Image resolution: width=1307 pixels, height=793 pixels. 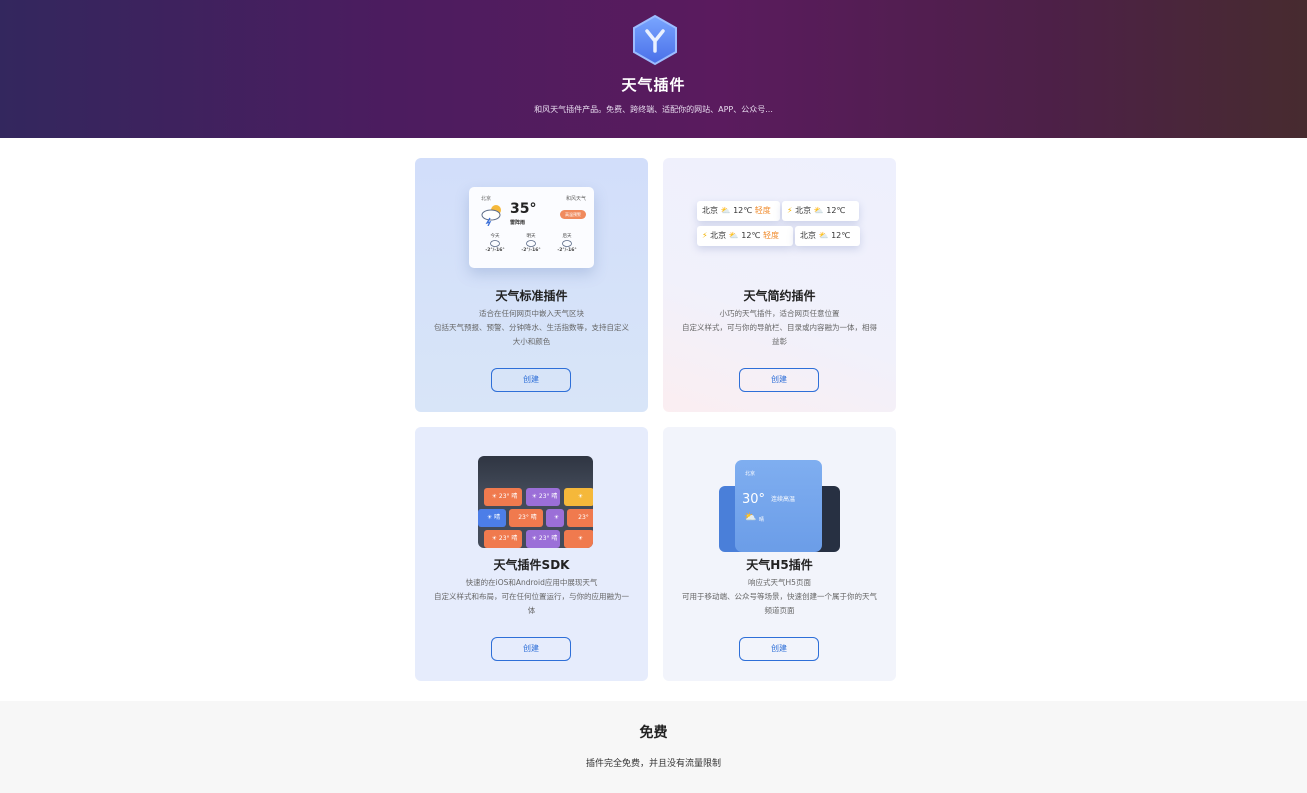 What do you see at coordinates (779, 582) in the screenshot?
I see `card-desc-line: 响应式天气H5页面` at bounding box center [779, 582].